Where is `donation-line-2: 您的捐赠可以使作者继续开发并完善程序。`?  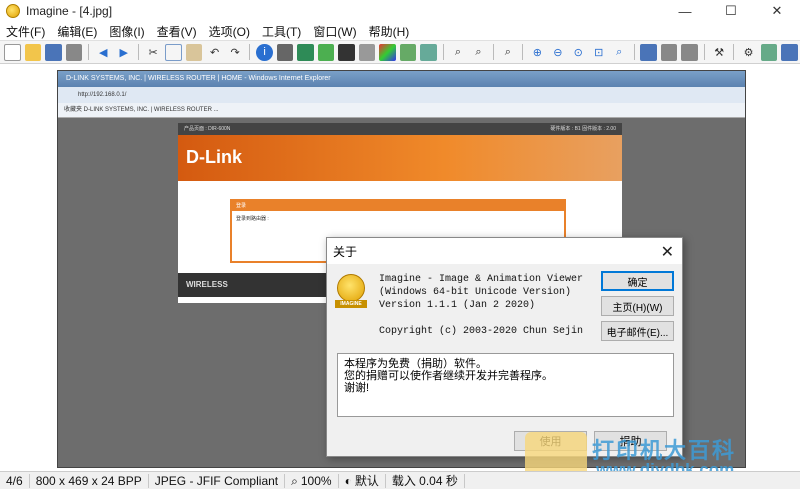 donation-line-2: 您的捐赠可以使作者继续开发并完善程序。 is located at coordinates (448, 376).